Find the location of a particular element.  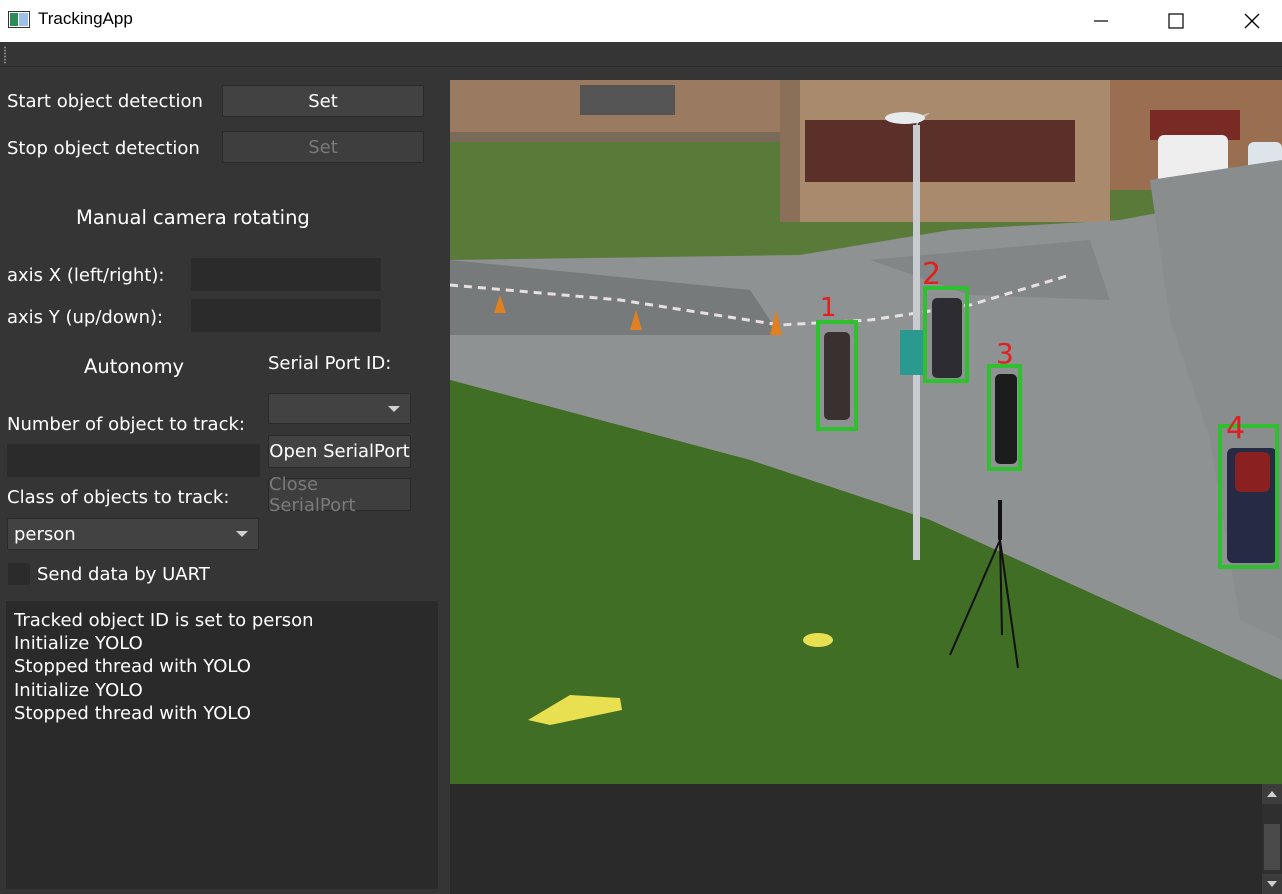

stop-detection-button: Set is located at coordinates (323, 147).